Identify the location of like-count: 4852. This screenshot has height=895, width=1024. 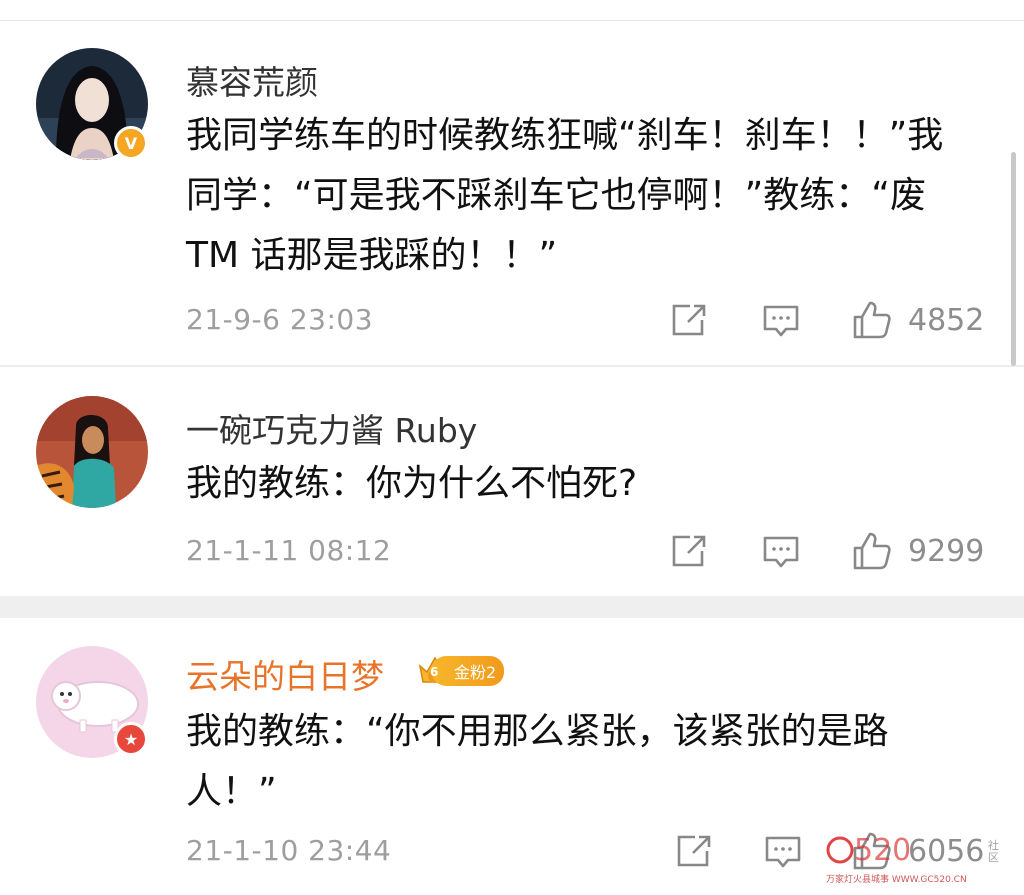
(946, 320).